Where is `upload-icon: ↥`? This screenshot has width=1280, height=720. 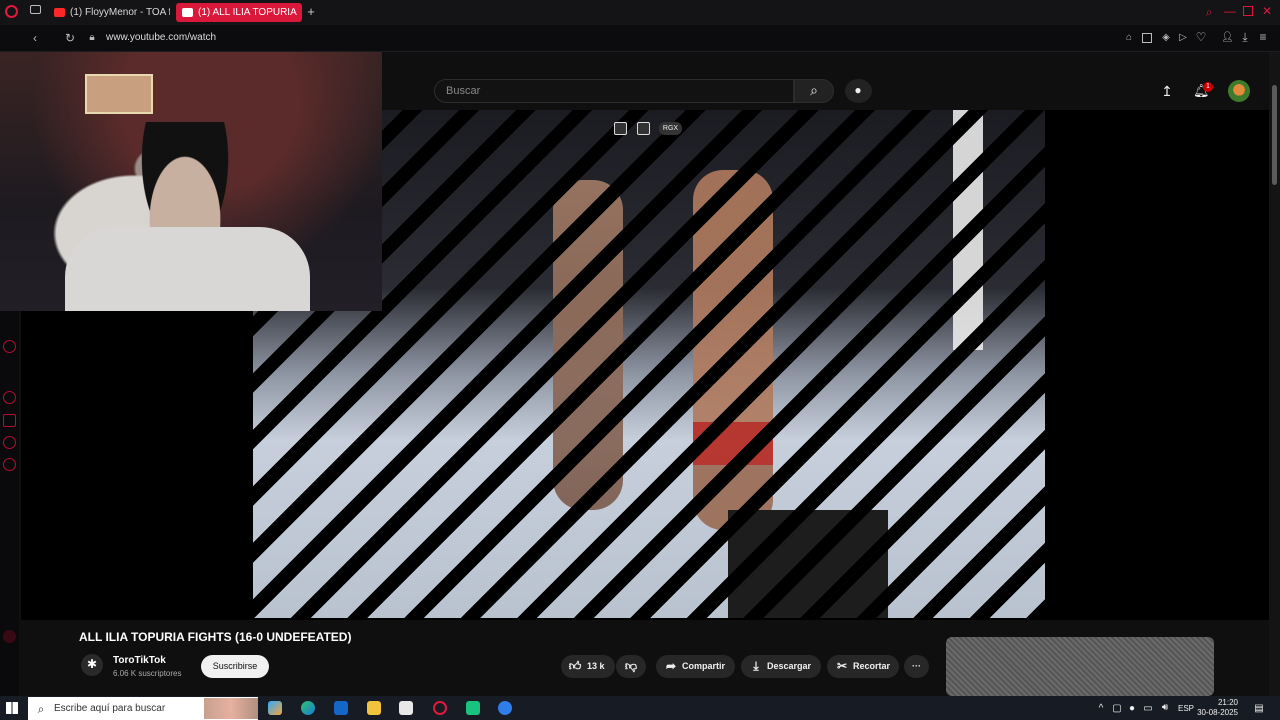
upload-icon: ↥ is located at coordinates (1167, 91).